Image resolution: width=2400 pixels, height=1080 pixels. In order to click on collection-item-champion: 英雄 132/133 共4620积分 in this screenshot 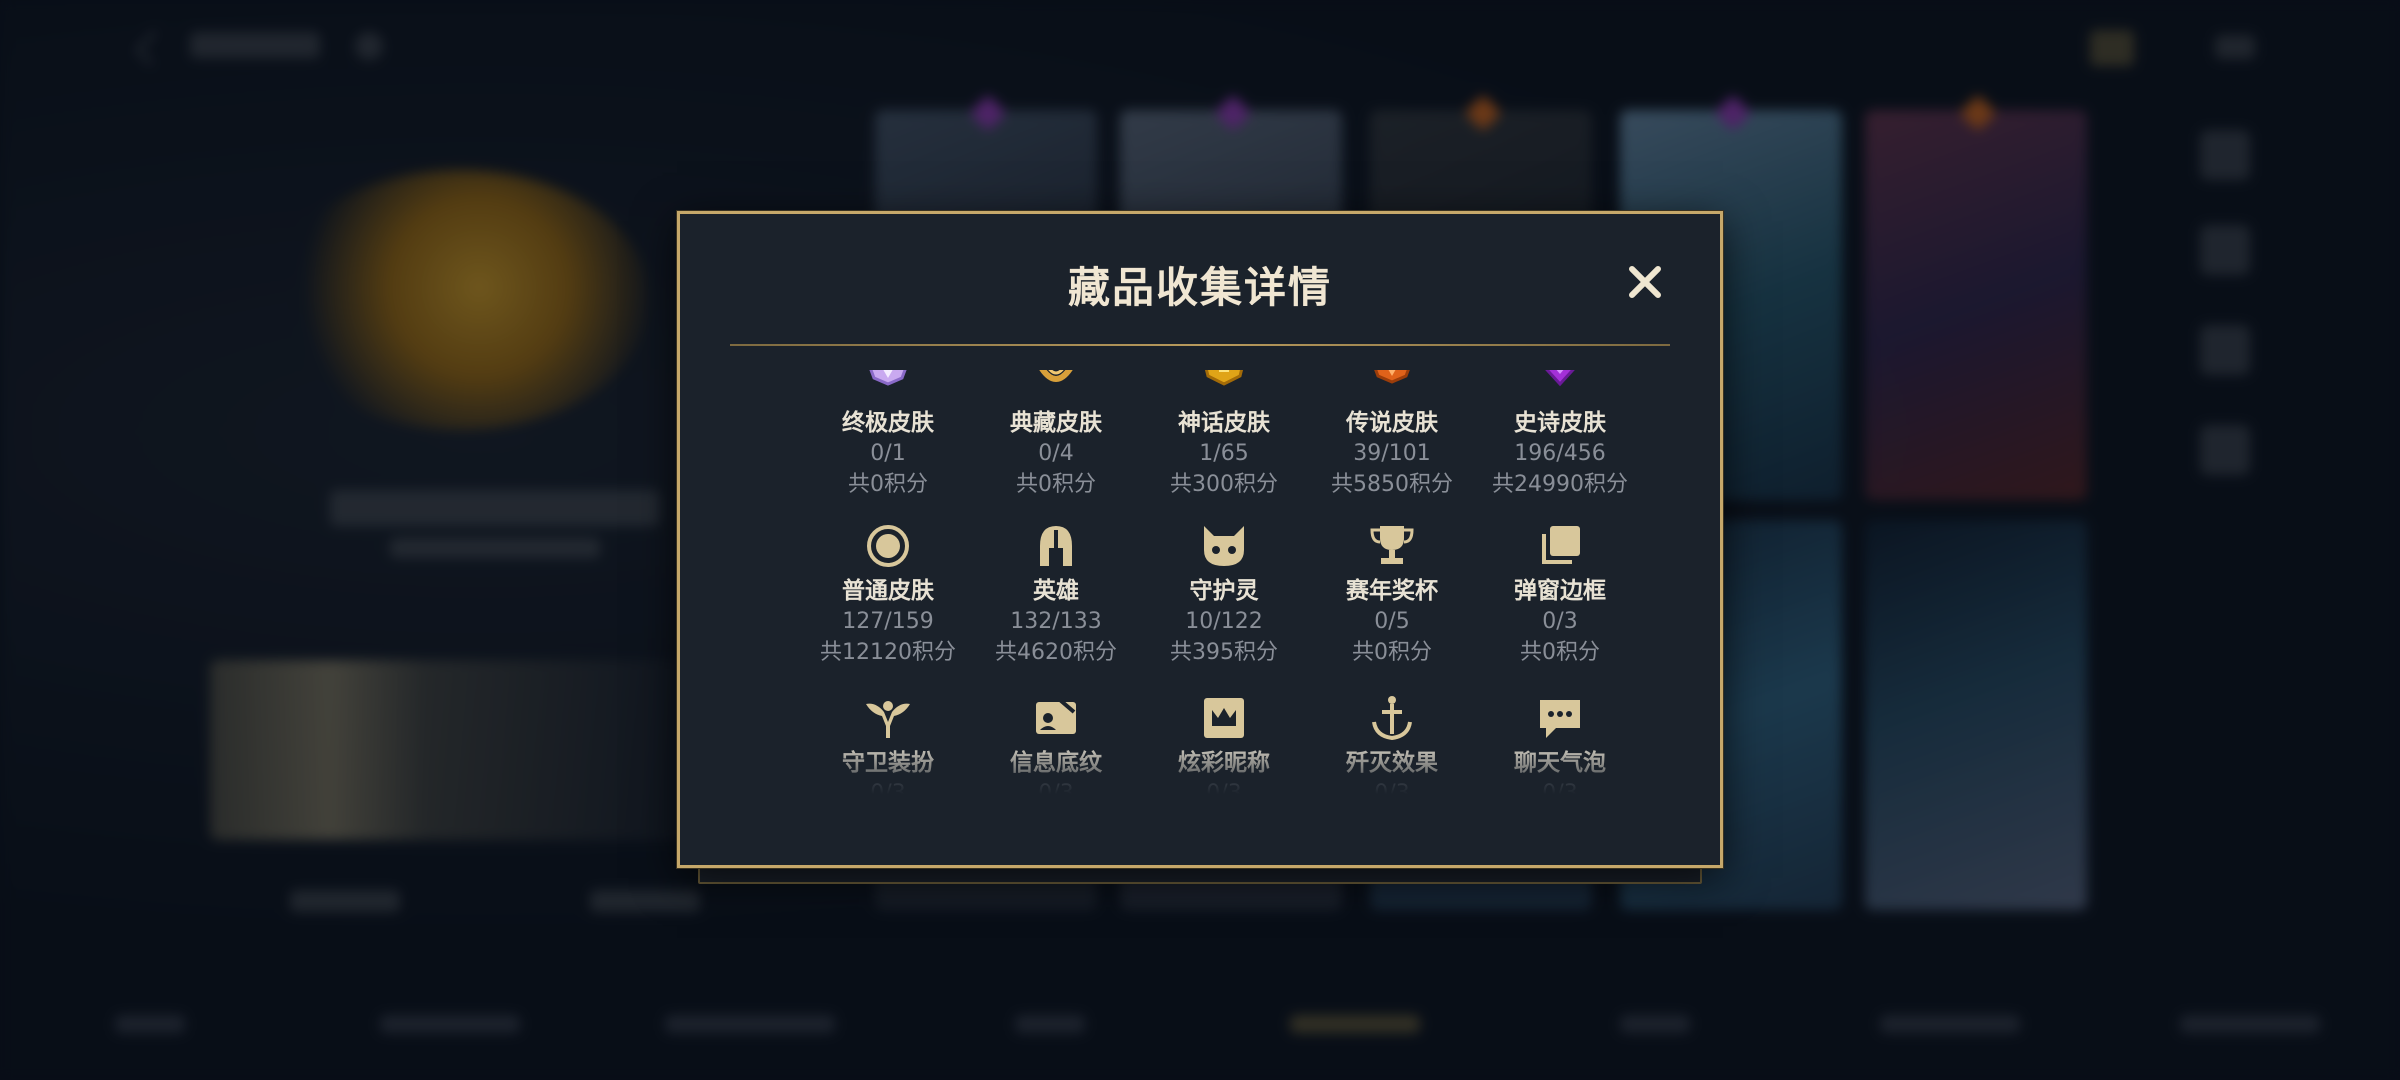, I will do `click(1056, 594)`.